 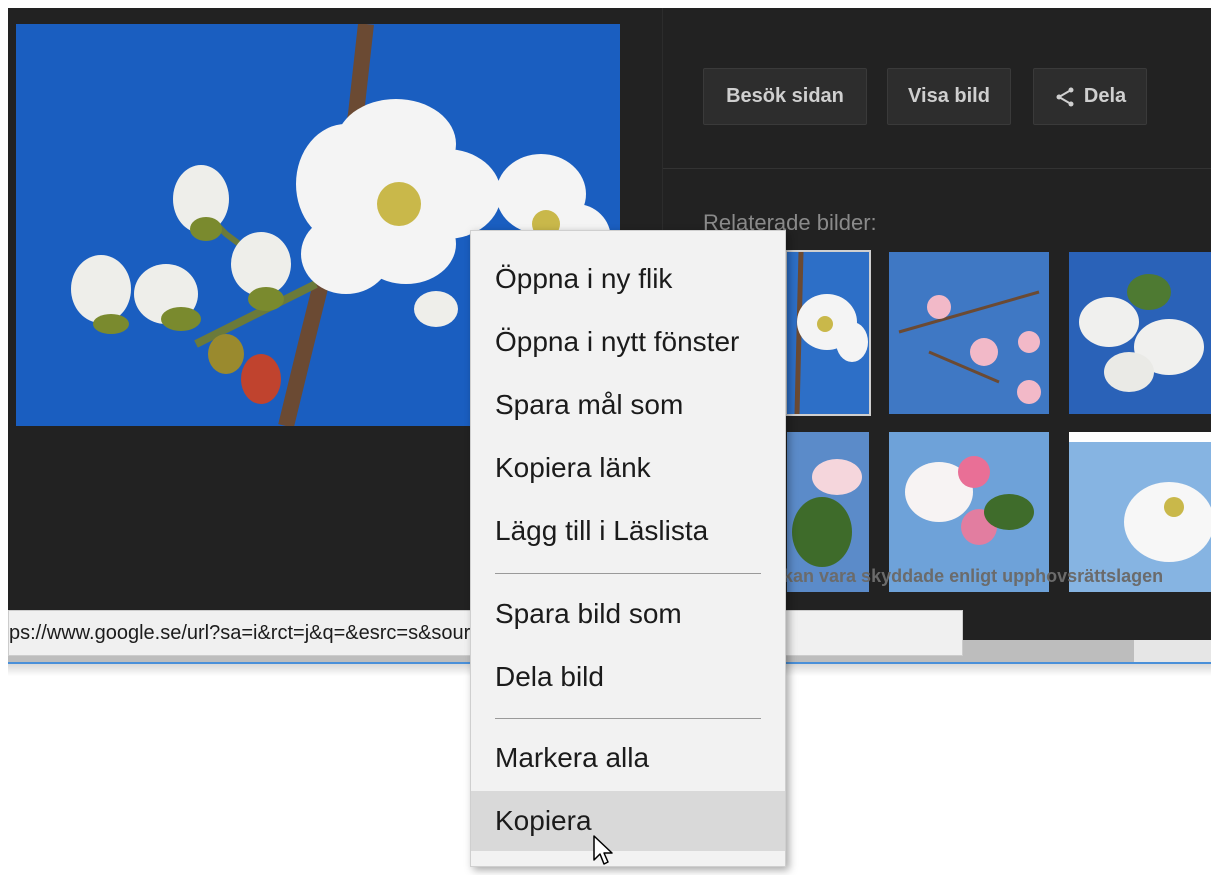 I want to click on visit-page-label: Besök sidan, so click(x=785, y=96).